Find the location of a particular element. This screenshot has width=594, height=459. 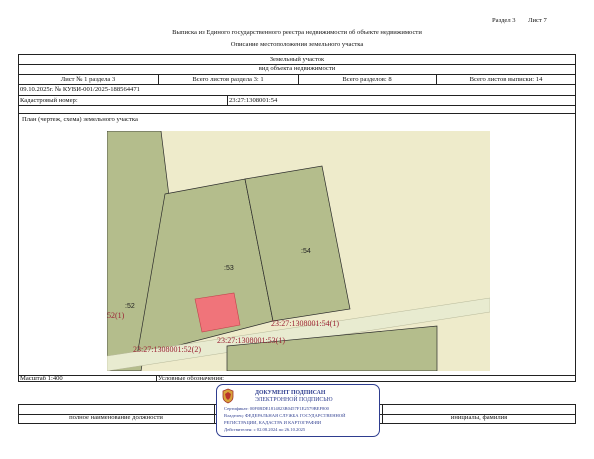

object-type-caption: вид объекта недвижимости is located at coordinates (297, 68).